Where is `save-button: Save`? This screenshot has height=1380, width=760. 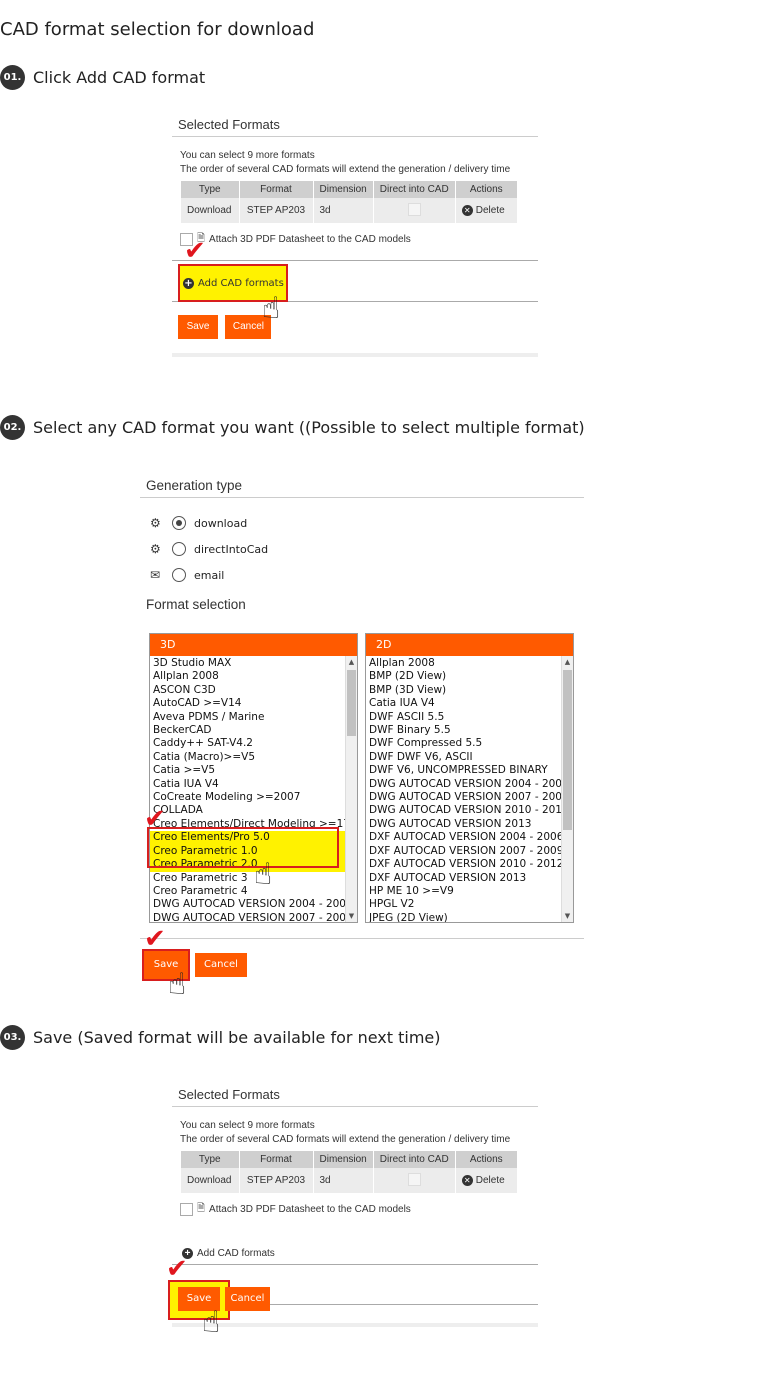
save-button: Save is located at coordinates (198, 327).